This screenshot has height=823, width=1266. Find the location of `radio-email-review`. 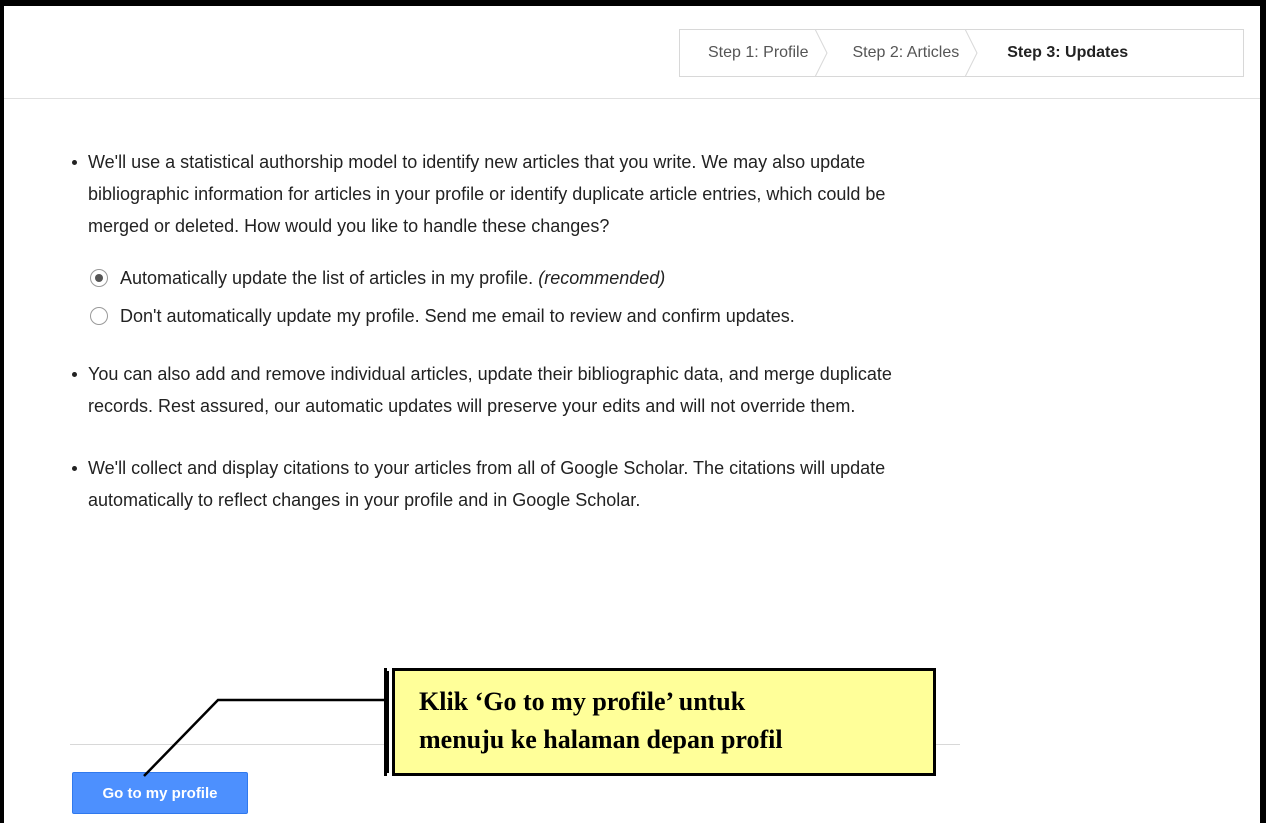

radio-email-review is located at coordinates (99, 316).